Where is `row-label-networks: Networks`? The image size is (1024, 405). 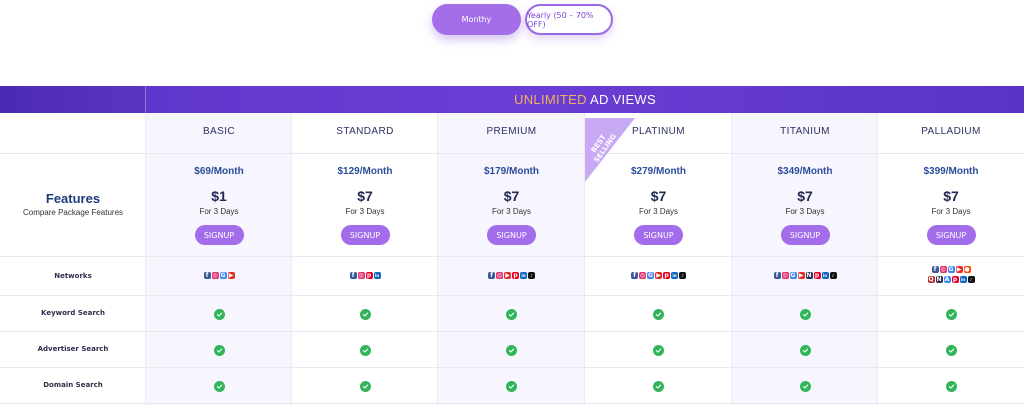
row-label-networks: Networks is located at coordinates (73, 276).